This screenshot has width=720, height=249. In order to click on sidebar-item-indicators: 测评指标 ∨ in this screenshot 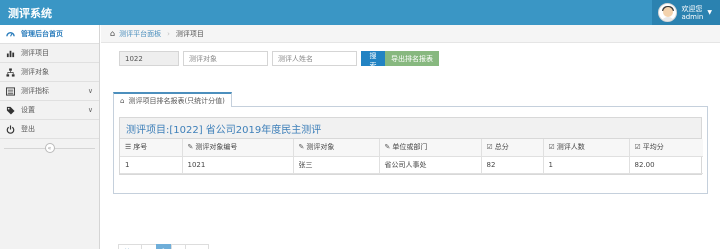, I will do `click(49, 91)`.